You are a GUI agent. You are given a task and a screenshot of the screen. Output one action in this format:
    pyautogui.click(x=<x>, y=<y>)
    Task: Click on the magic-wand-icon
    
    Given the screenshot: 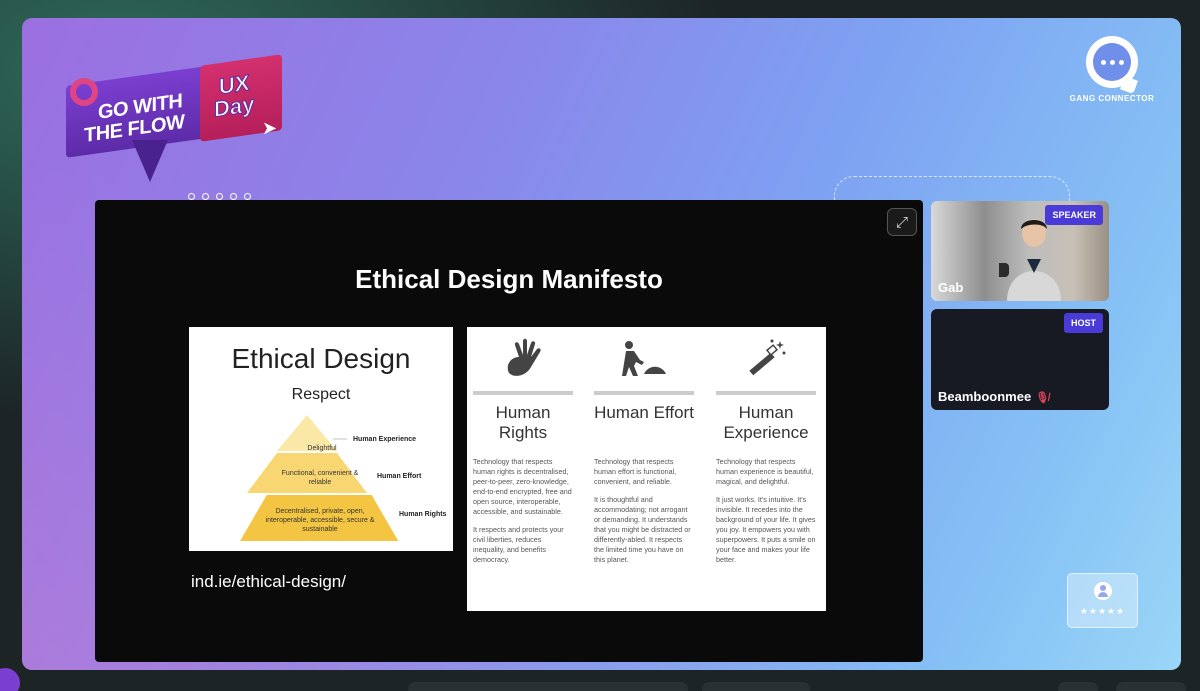 What is the action you would take?
    pyautogui.click(x=766, y=358)
    